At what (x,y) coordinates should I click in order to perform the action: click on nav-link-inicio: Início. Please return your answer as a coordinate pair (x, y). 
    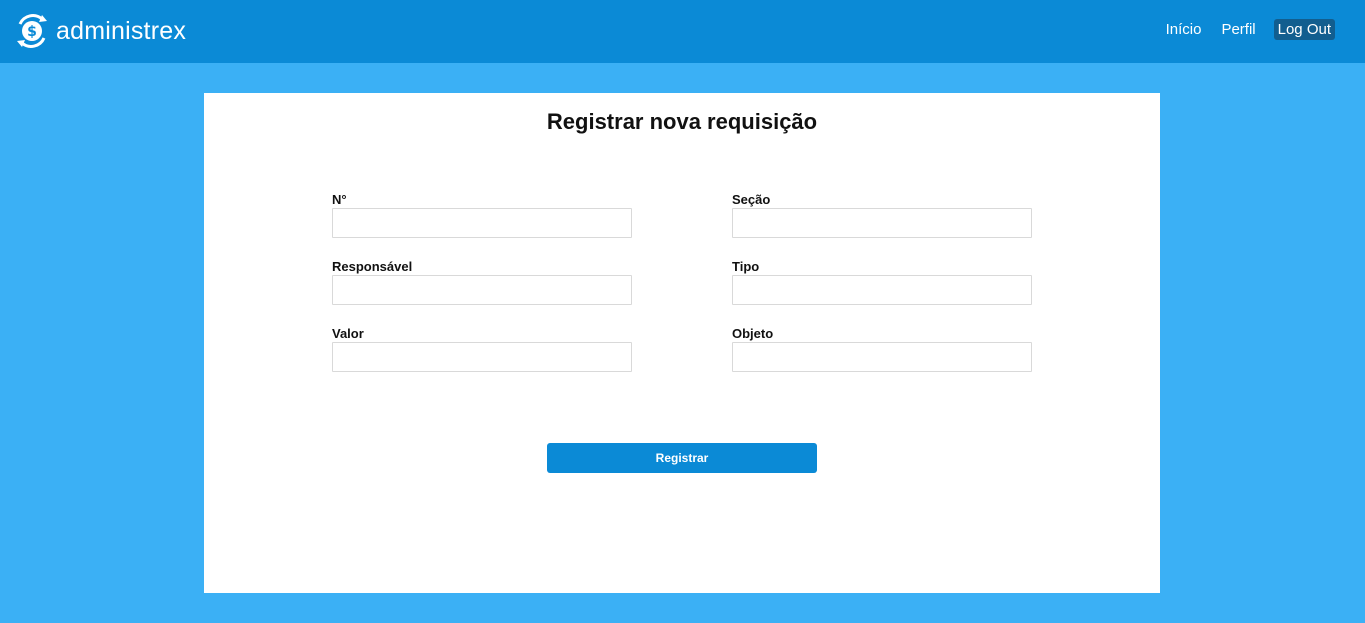
    Looking at the image, I should click on (1184, 29).